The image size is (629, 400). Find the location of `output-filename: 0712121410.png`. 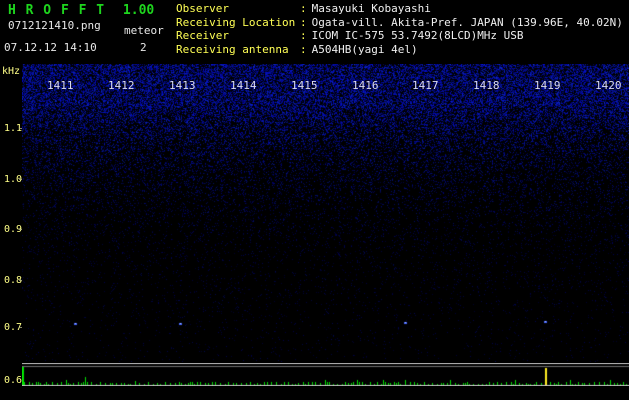

output-filename: 0712121410.png is located at coordinates (54, 25).